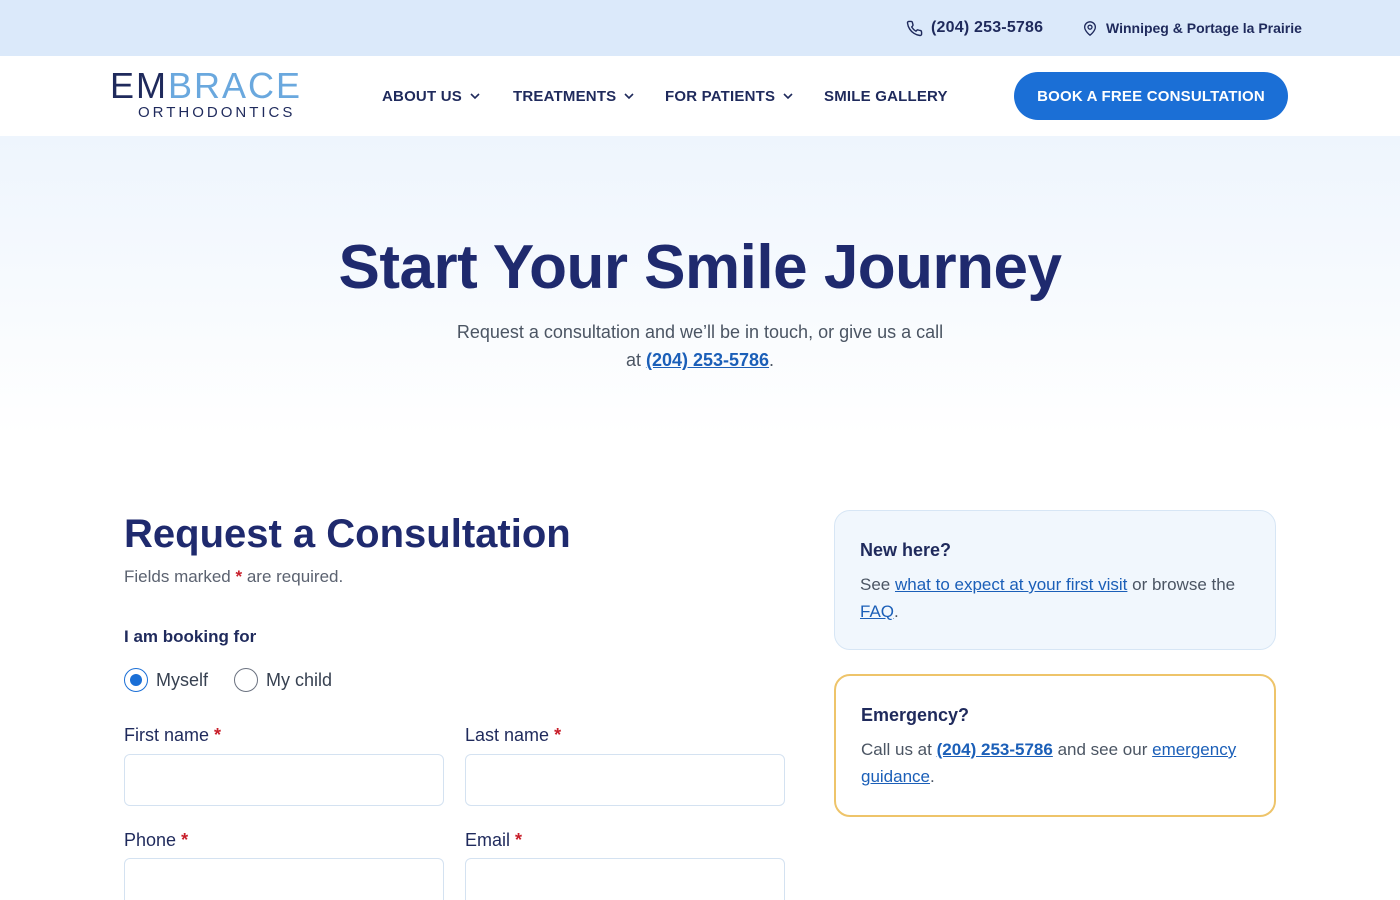  I want to click on last-name-input, so click(625, 780).